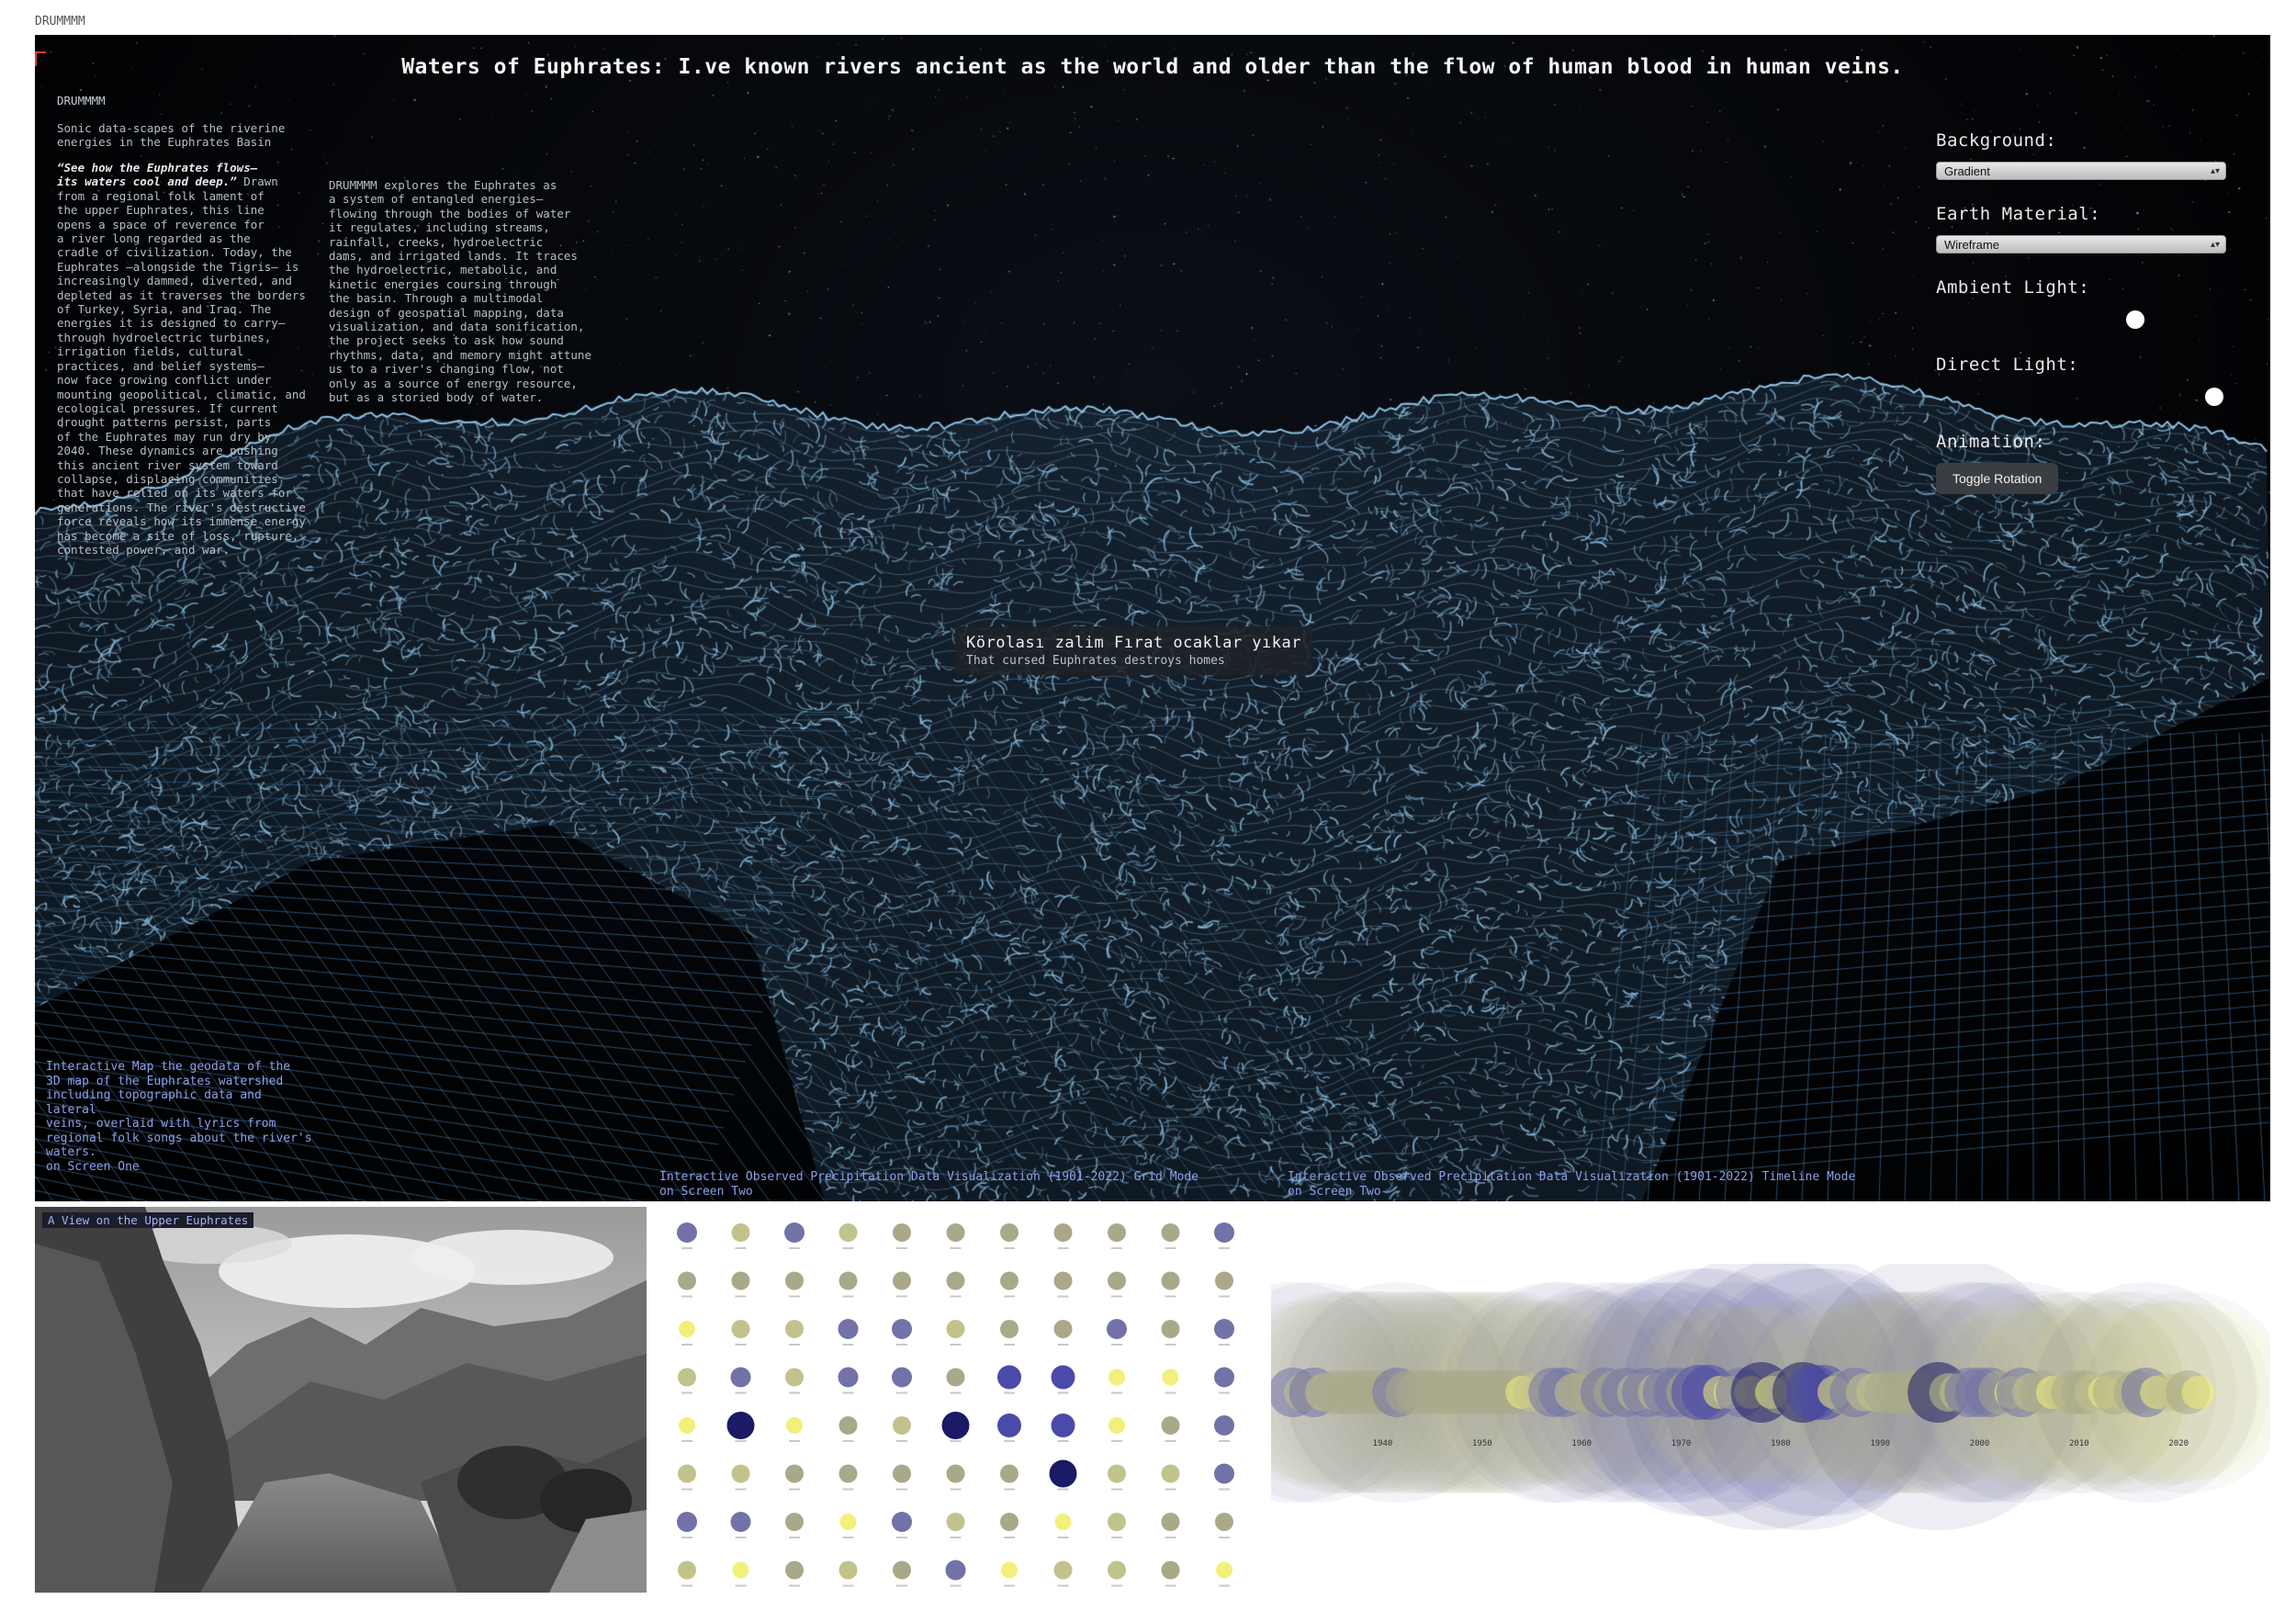 The height and width of the screenshot is (1622, 2296). Describe the element at coordinates (2135, 319) in the screenshot. I see `ambient-light-slider-handle` at that location.